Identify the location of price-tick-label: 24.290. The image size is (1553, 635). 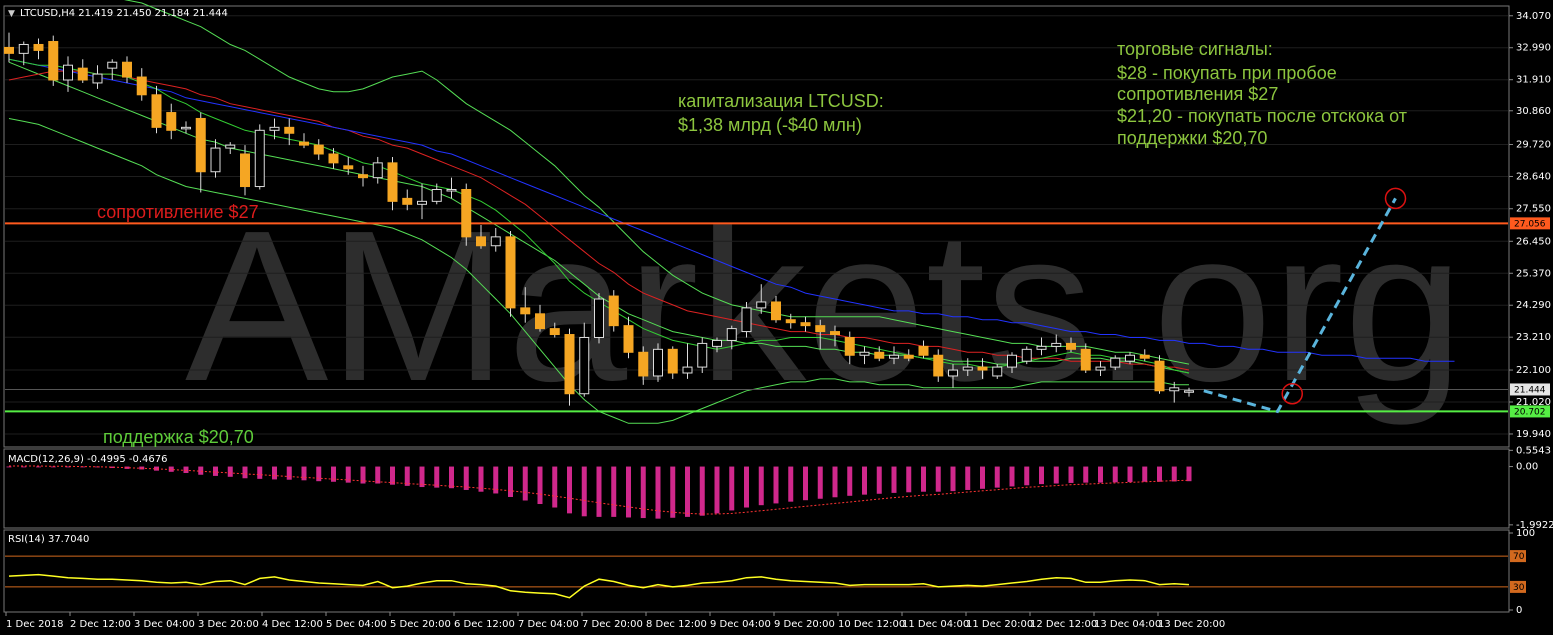
(1533, 305).